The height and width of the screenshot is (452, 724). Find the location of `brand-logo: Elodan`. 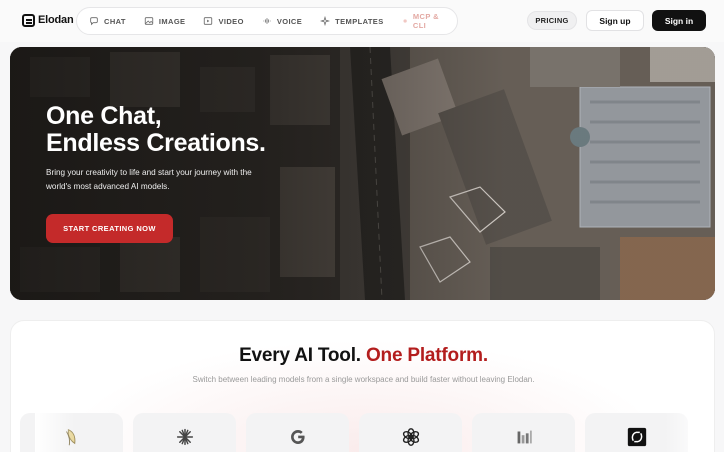

brand-logo: Elodan is located at coordinates (48, 20).